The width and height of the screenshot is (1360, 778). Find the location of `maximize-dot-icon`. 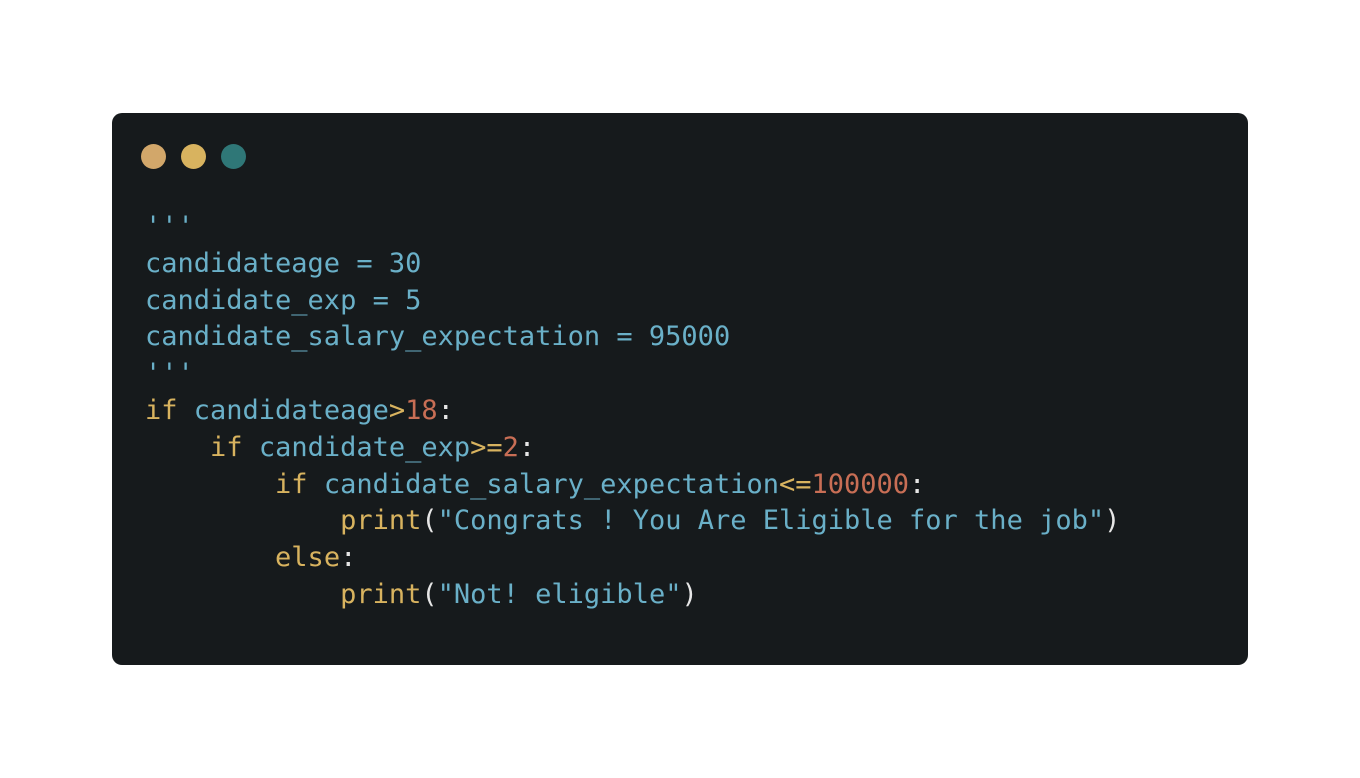

maximize-dot-icon is located at coordinates (233, 156).